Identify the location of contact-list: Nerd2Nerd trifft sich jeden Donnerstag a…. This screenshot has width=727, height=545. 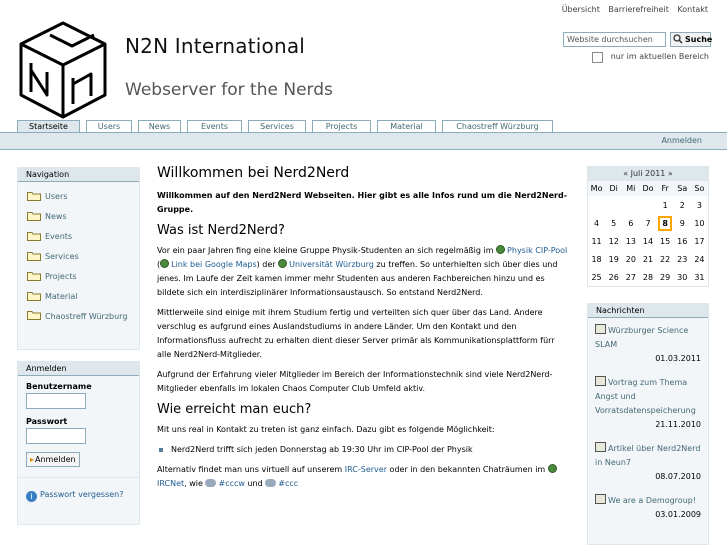
(364, 450).